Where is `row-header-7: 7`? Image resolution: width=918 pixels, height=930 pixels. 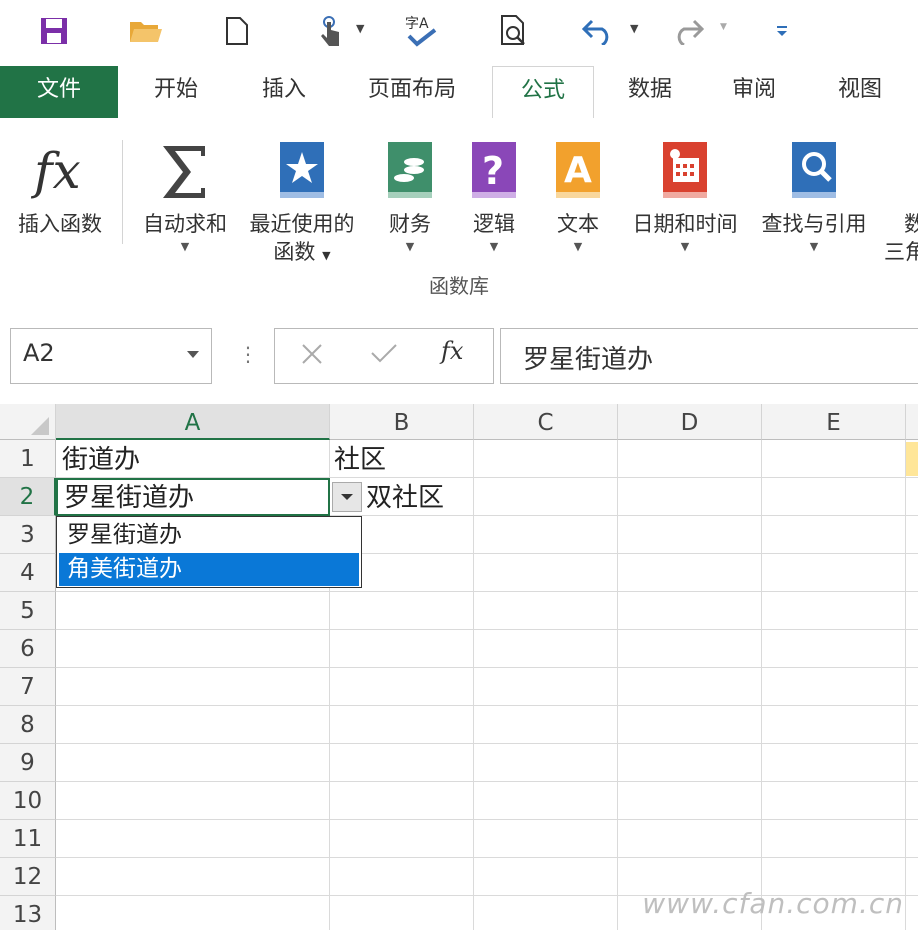
row-header-7: 7 is located at coordinates (28, 687).